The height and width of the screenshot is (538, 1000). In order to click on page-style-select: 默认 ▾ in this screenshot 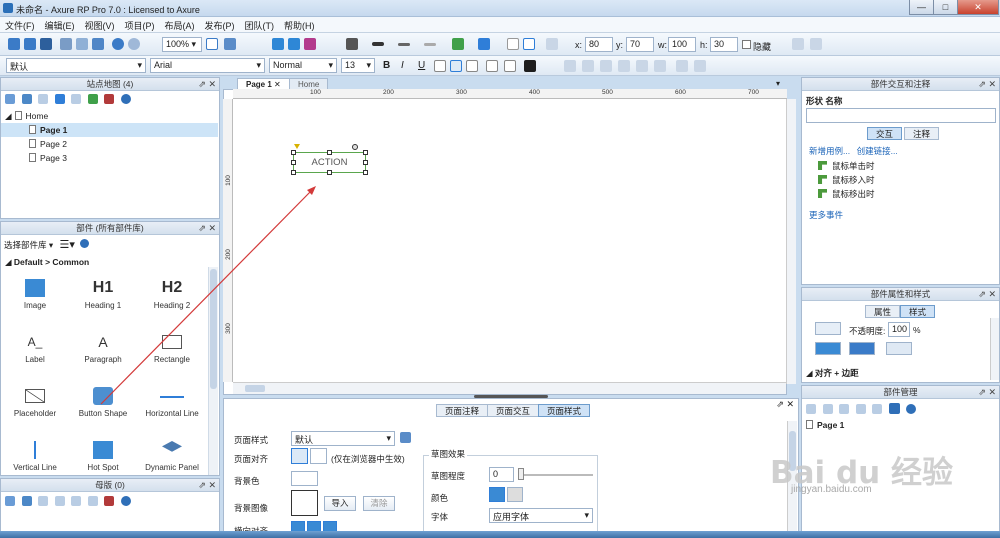, I will do `click(343, 438)`.